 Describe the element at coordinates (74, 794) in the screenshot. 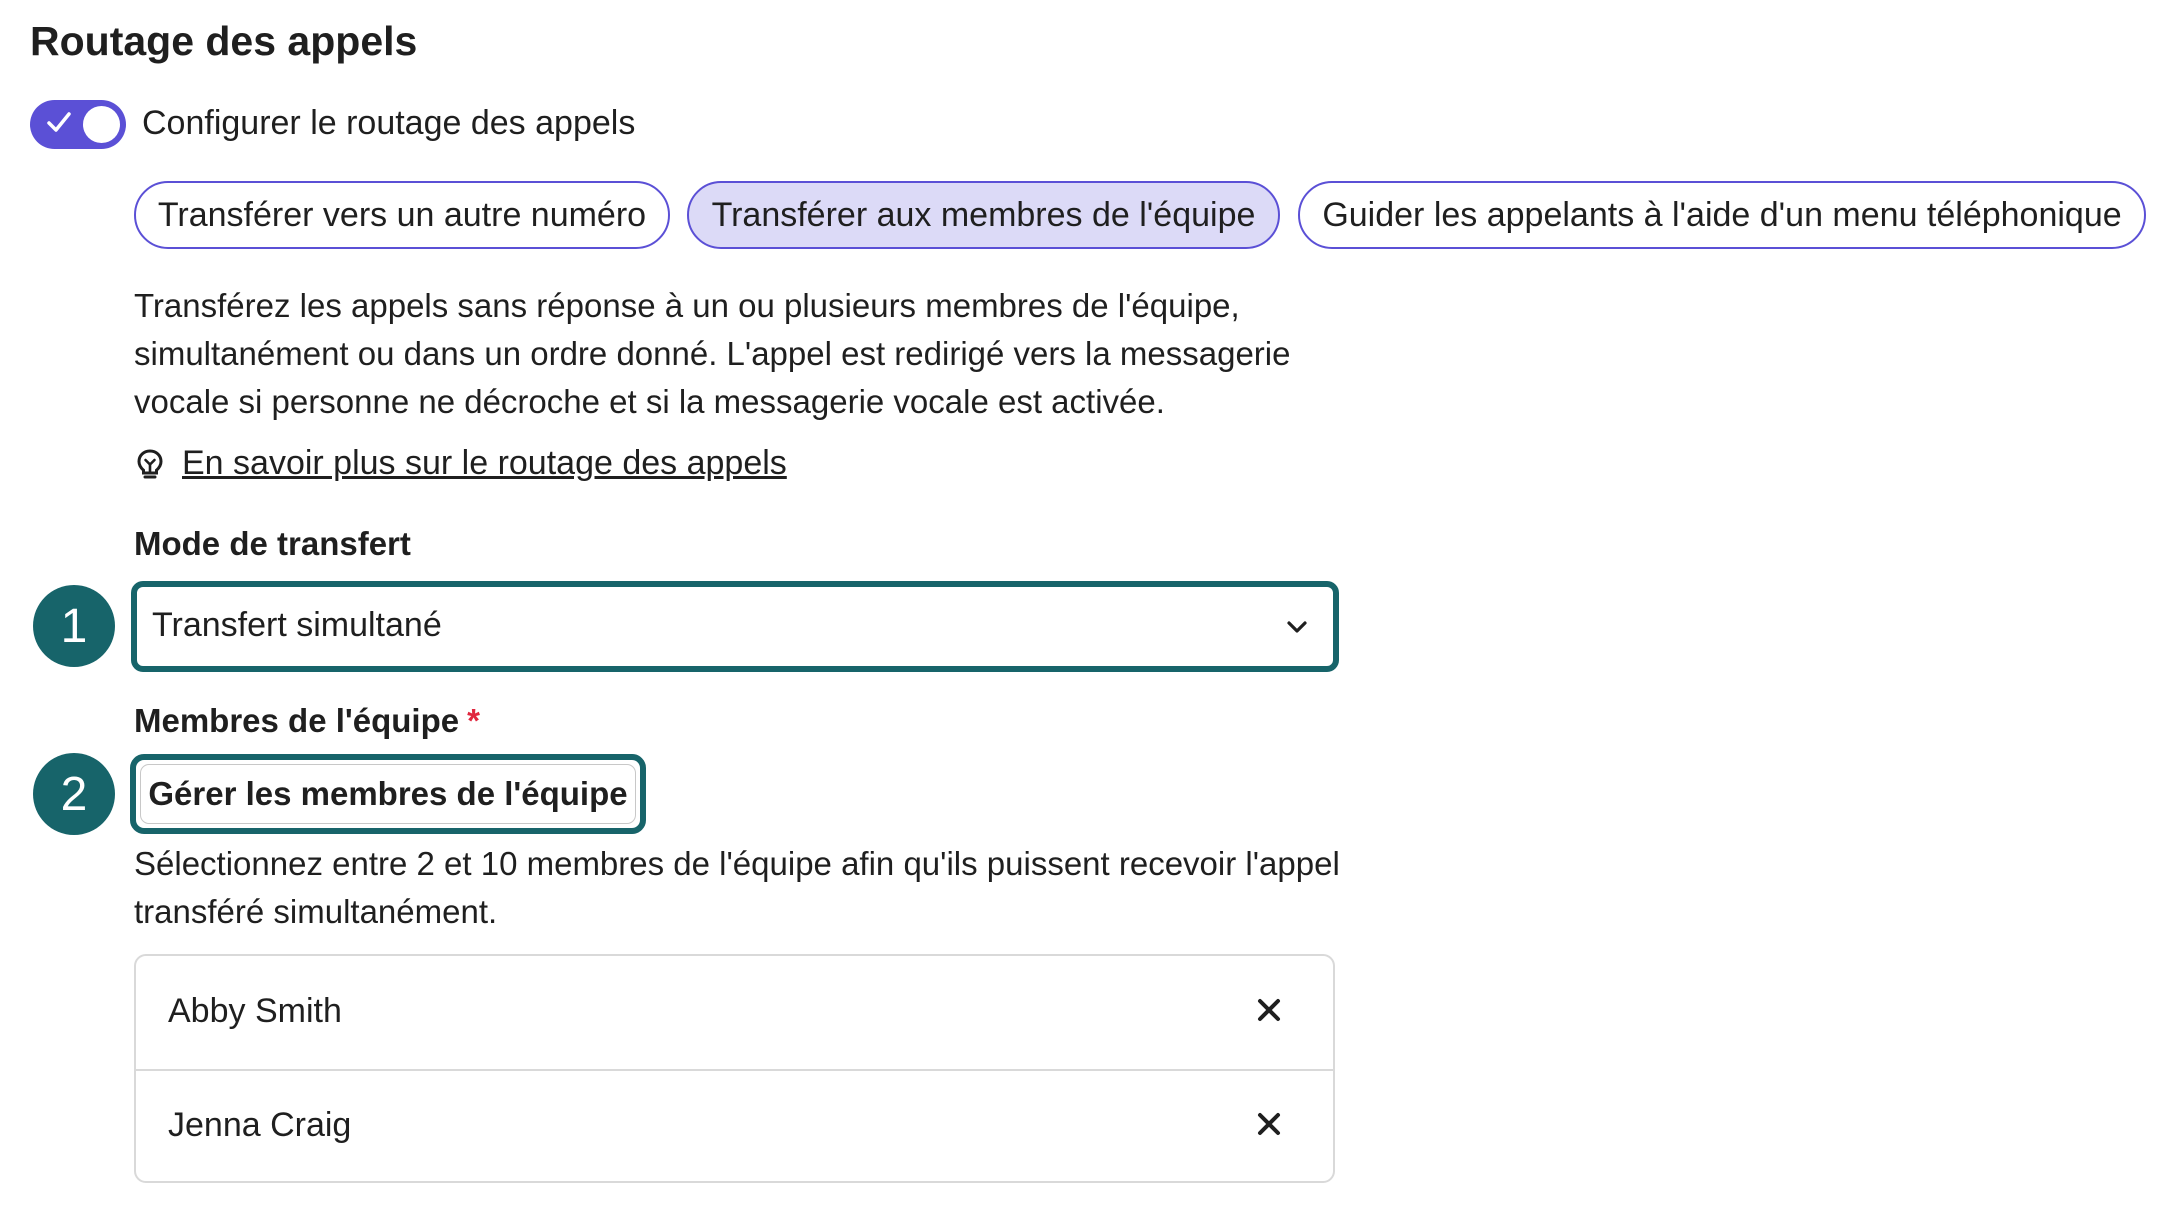

I see `step-badge-2: 2` at that location.